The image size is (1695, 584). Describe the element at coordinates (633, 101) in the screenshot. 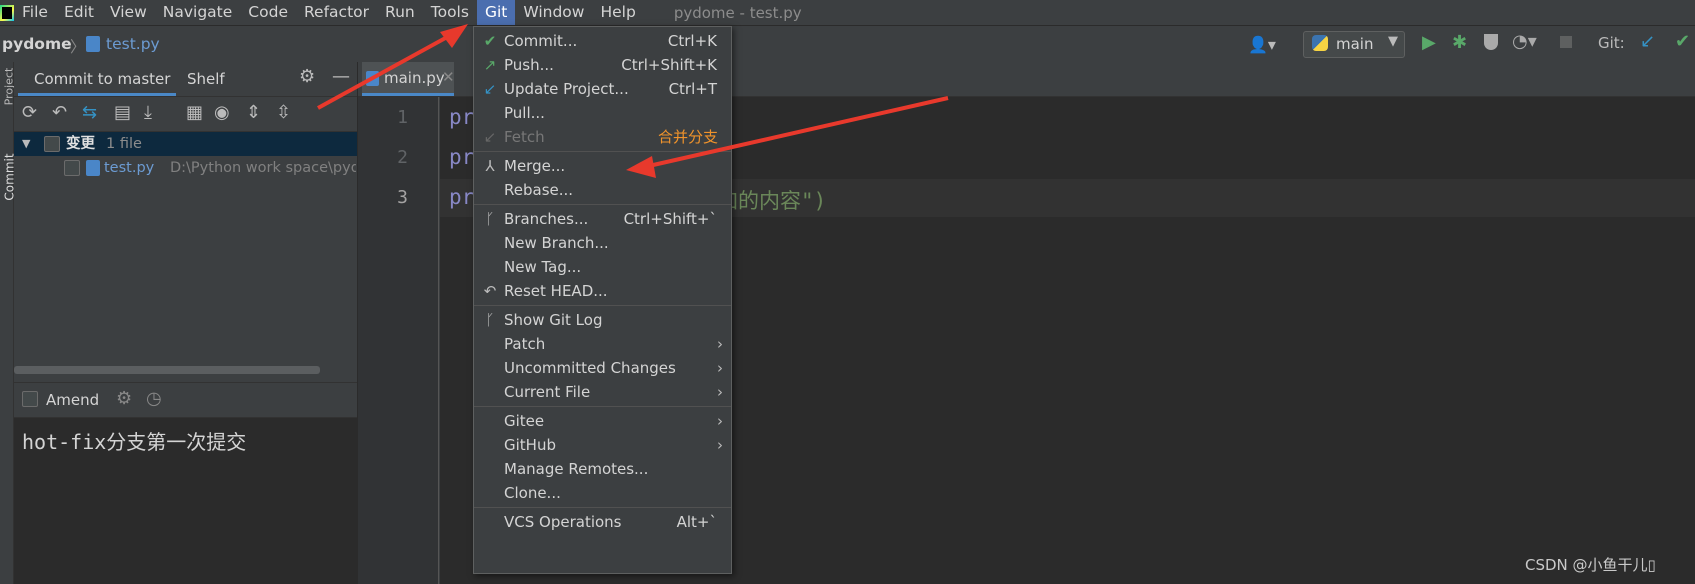

I see `annotation-arrows` at that location.